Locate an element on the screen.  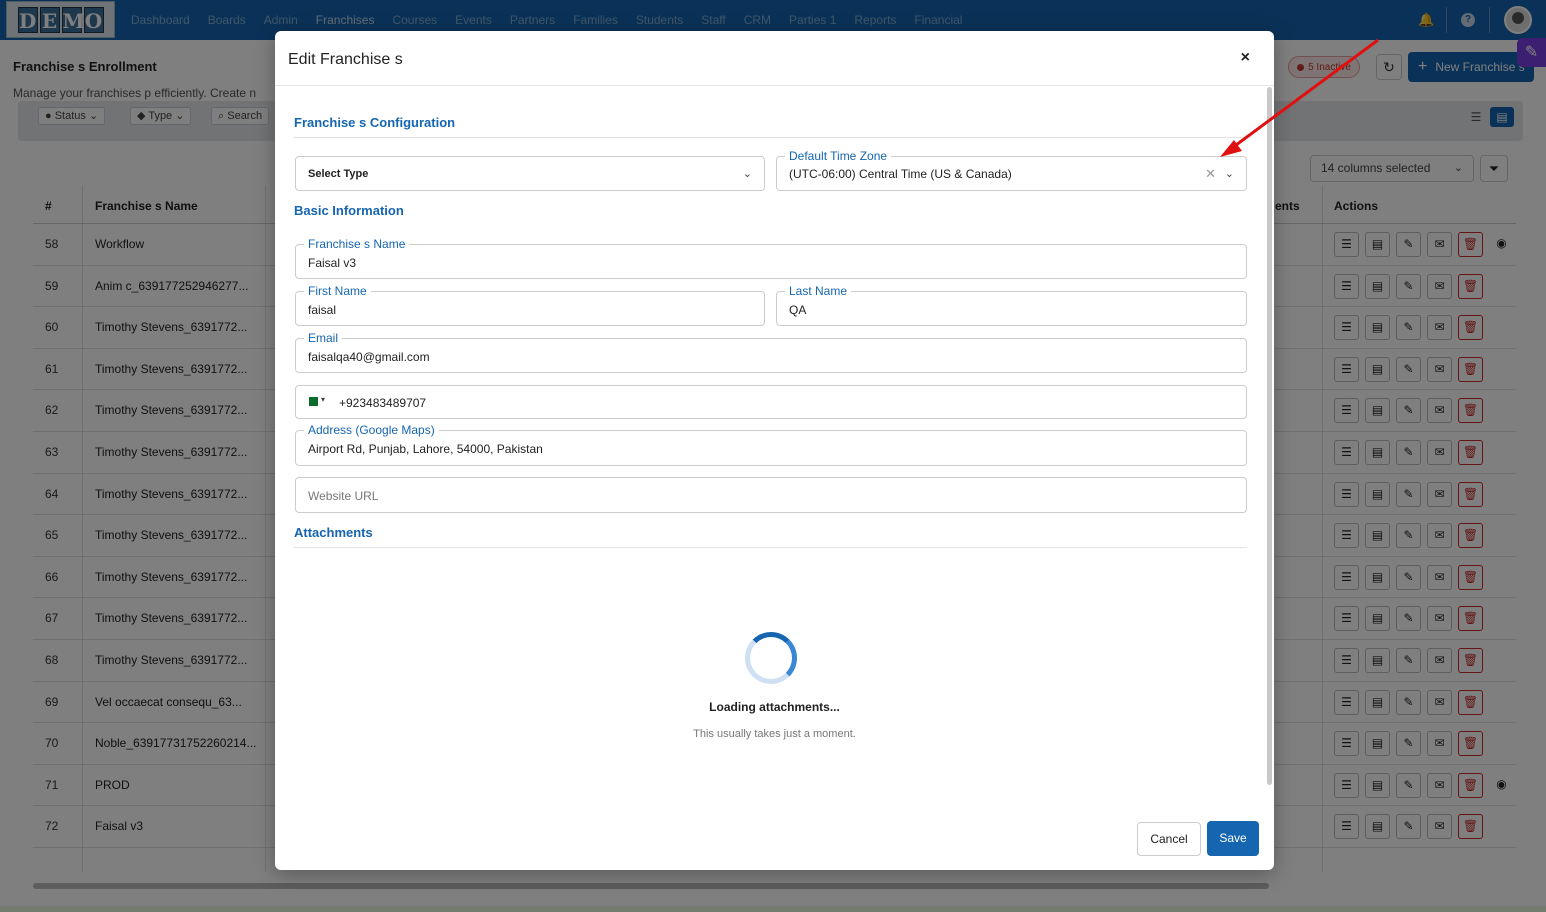
select-type-dropdown: Select Type ⌄ is located at coordinates (530, 173).